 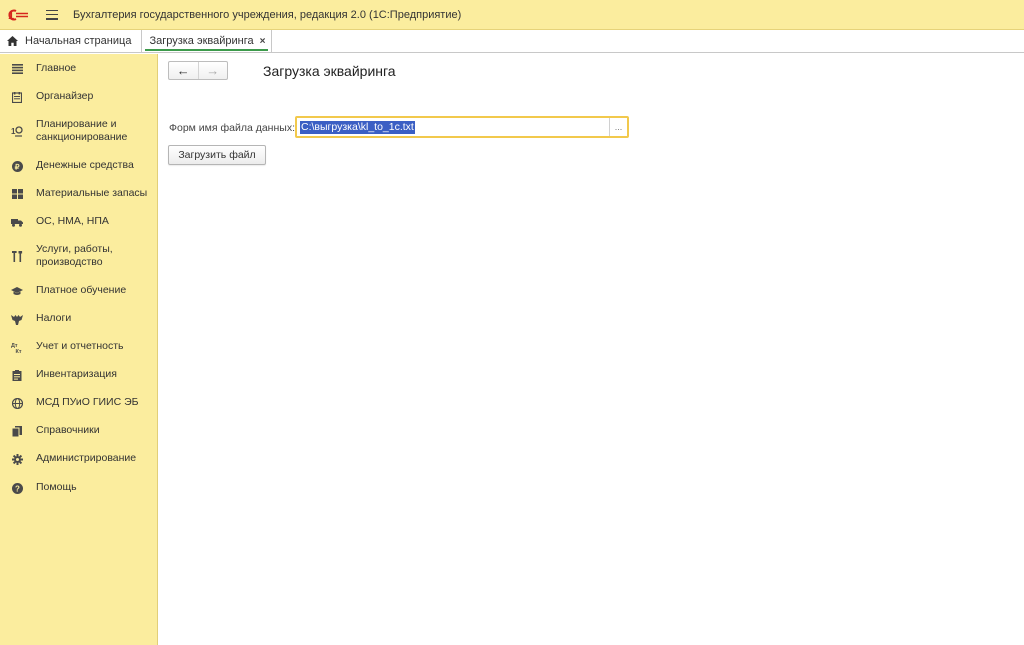 I want to click on sidebar-item-label: Главное, so click(x=56, y=68).